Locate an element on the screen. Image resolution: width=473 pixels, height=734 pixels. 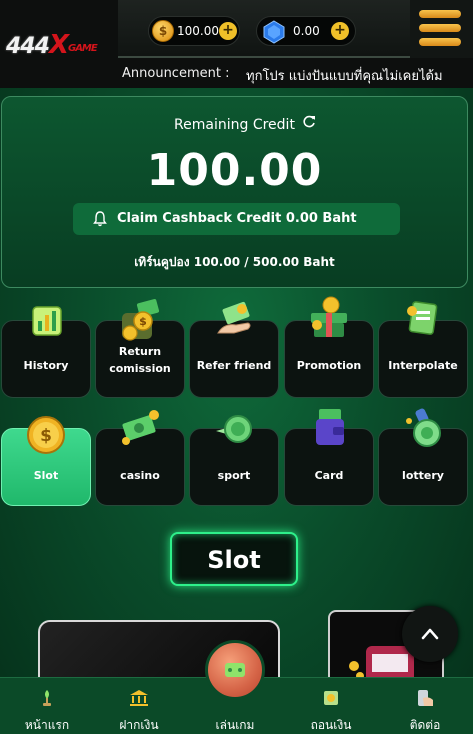
money-box-icon: $ is located at coordinates (141, 320).